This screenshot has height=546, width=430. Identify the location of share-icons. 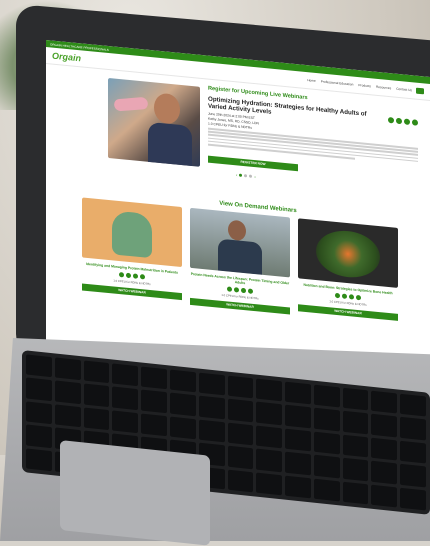
(403, 121).